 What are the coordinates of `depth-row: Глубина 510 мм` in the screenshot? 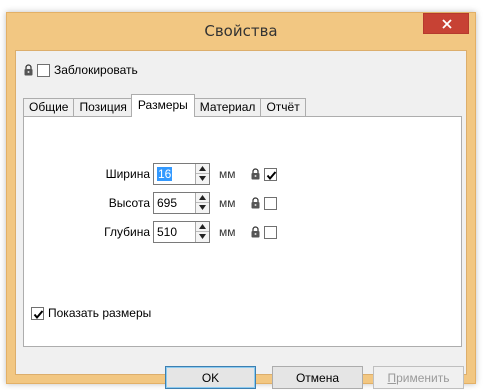 It's located at (150, 232).